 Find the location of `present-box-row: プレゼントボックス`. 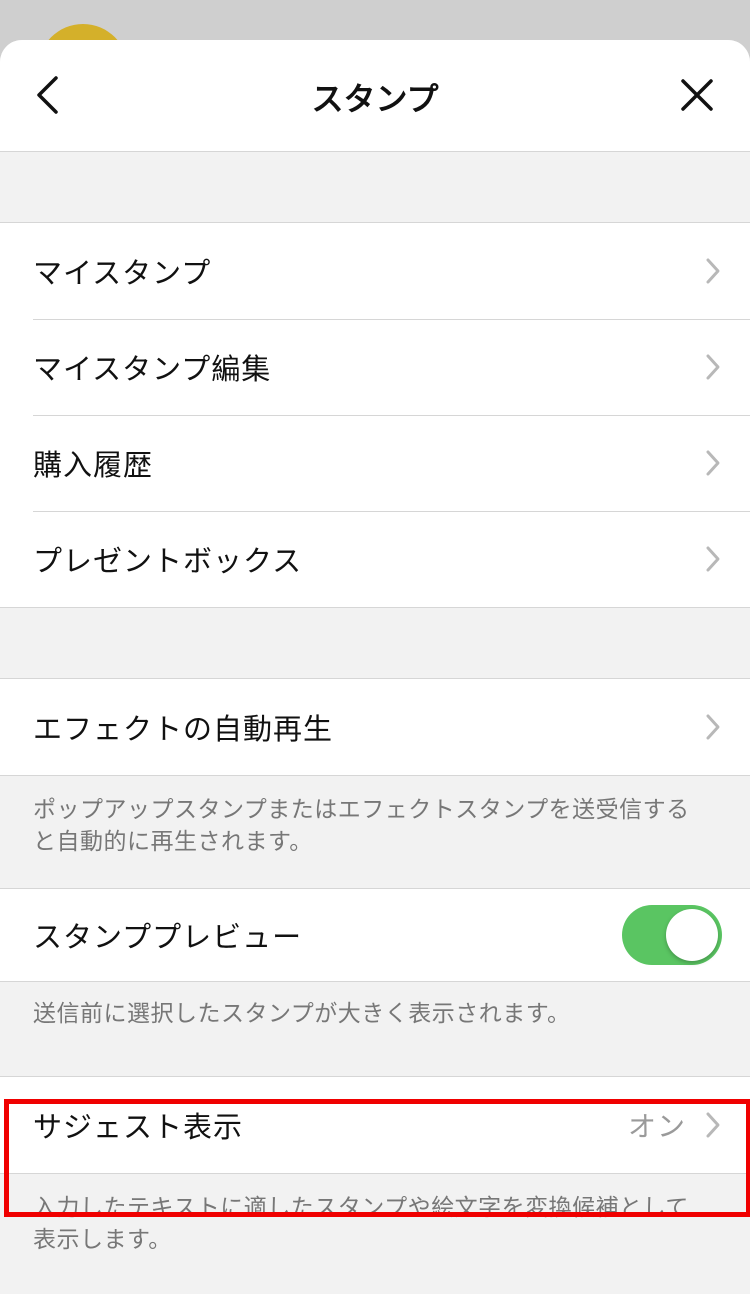

present-box-row: プレゼントボックス is located at coordinates (375, 559).